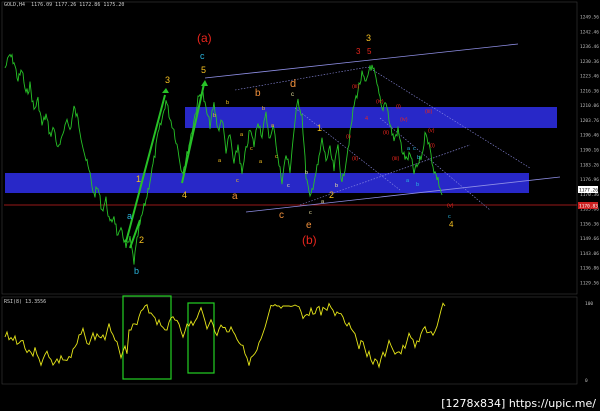 The image size is (600, 411). I want to click on resistance-band, so click(371, 117).